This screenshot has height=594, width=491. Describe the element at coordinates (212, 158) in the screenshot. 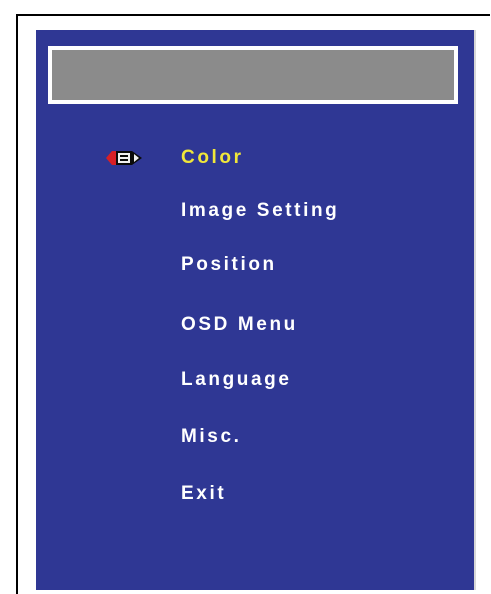

I see `menu-item-color: Color` at that location.